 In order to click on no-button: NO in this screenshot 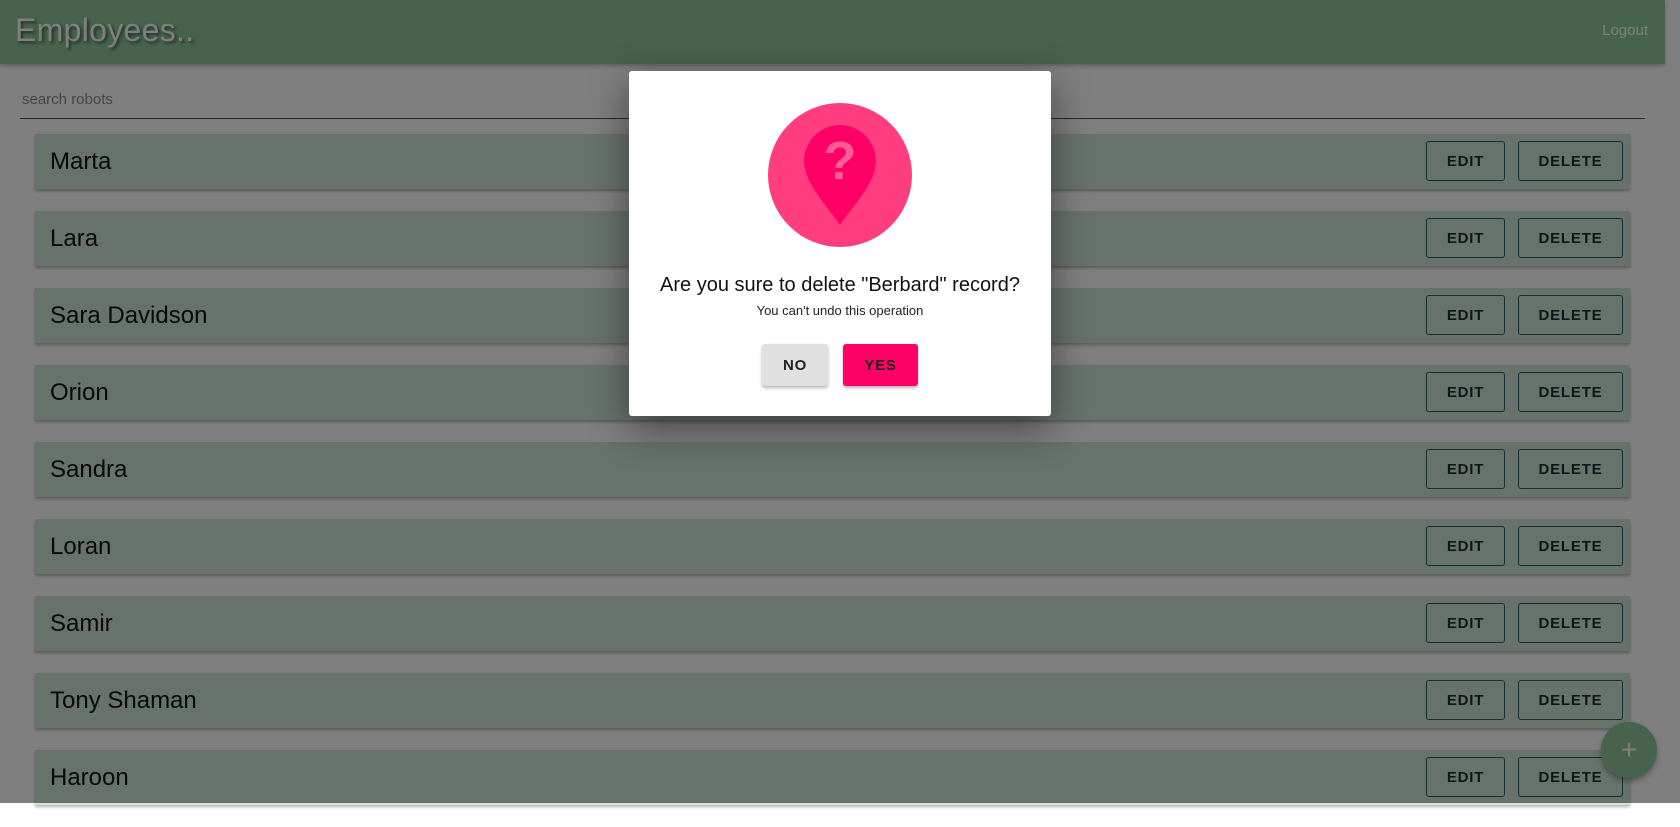, I will do `click(795, 365)`.